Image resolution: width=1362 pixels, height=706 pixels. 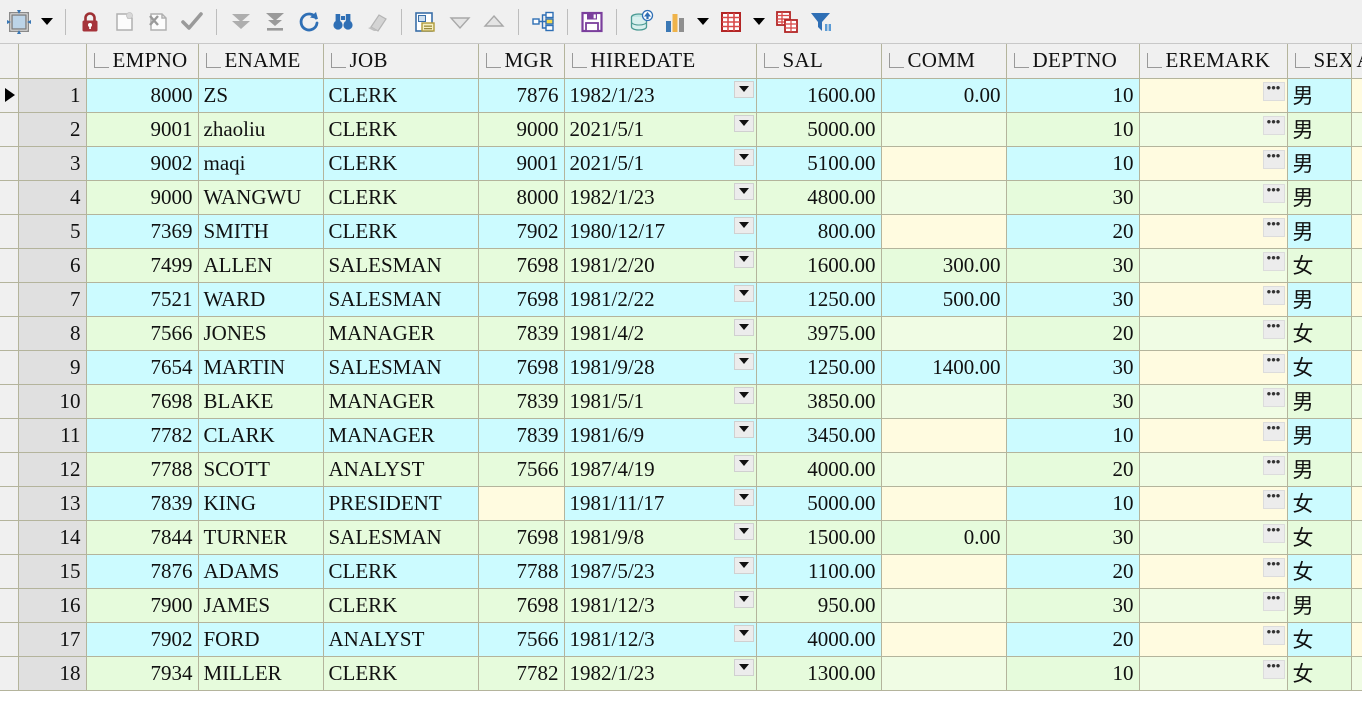 I want to click on cell-hiredate: 1981/9/8, so click(x=660, y=537).